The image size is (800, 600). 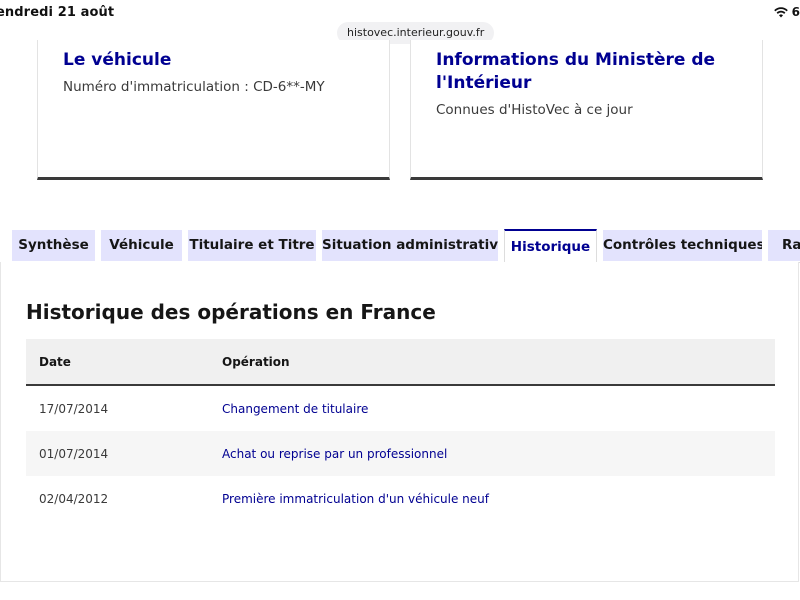 What do you see at coordinates (784, 245) in the screenshot?
I see `tab-rapport: Rap` at bounding box center [784, 245].